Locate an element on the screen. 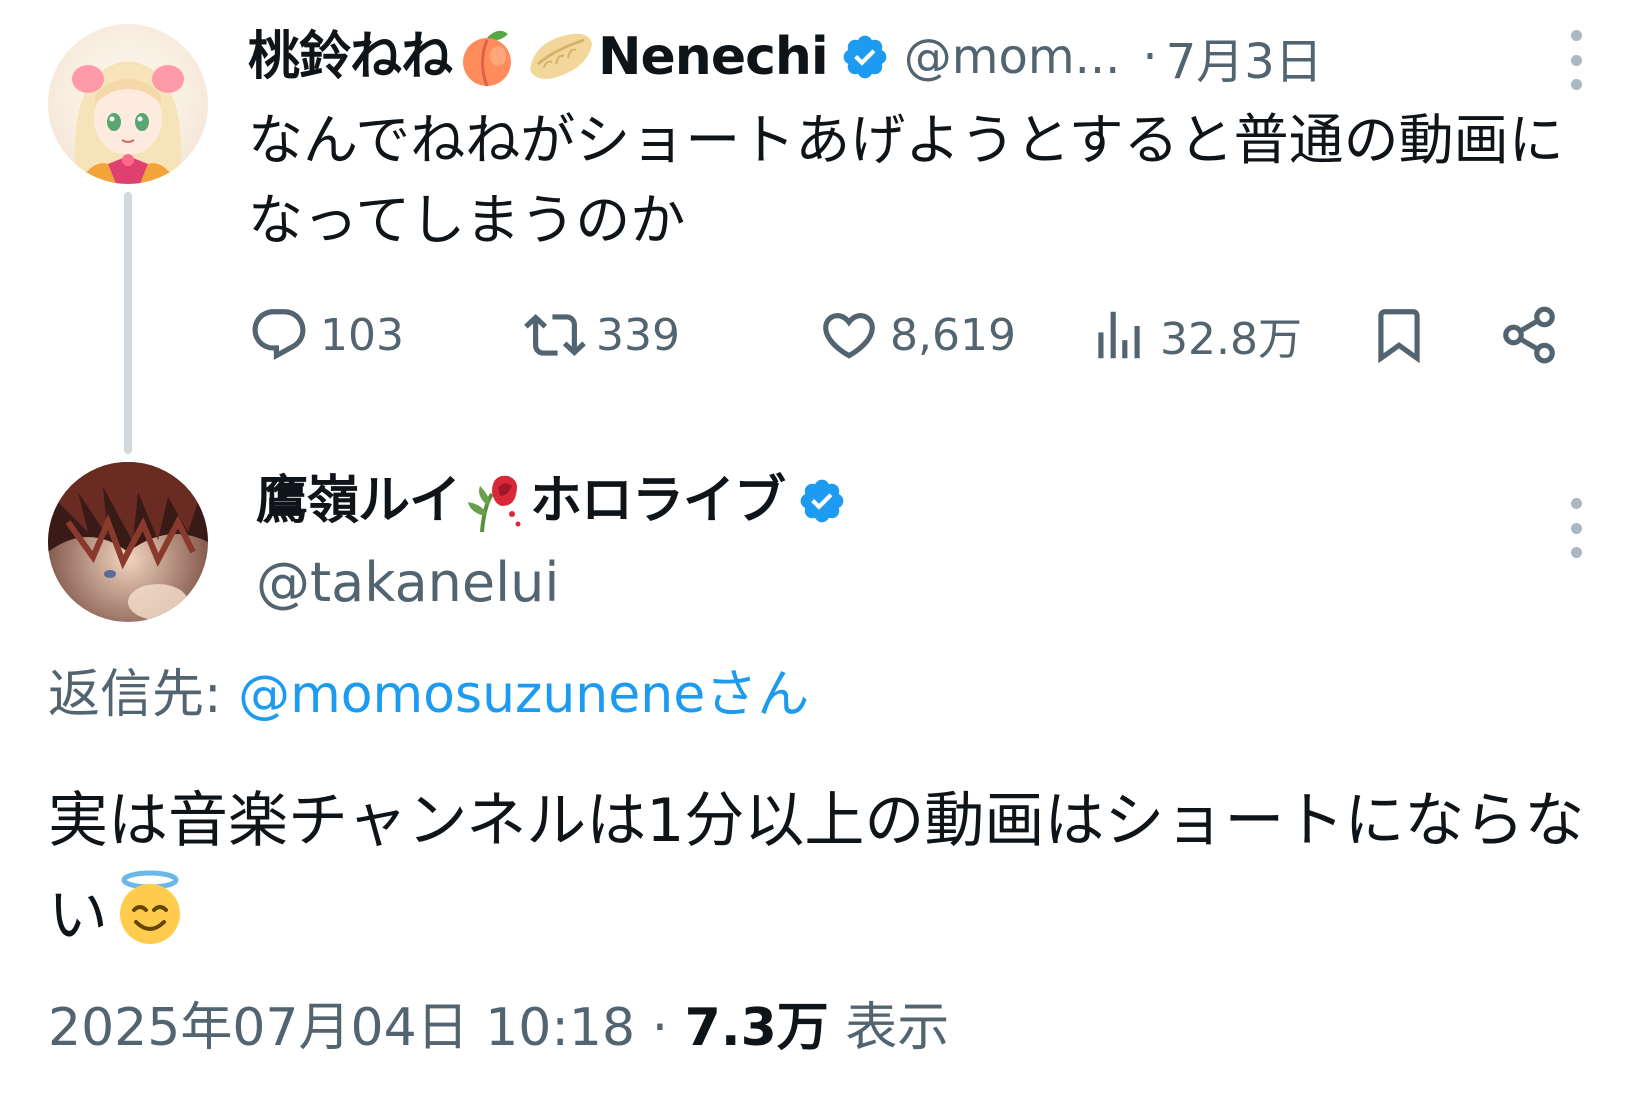  tweet2-views-value: 7.3万 is located at coordinates (756, 1028).